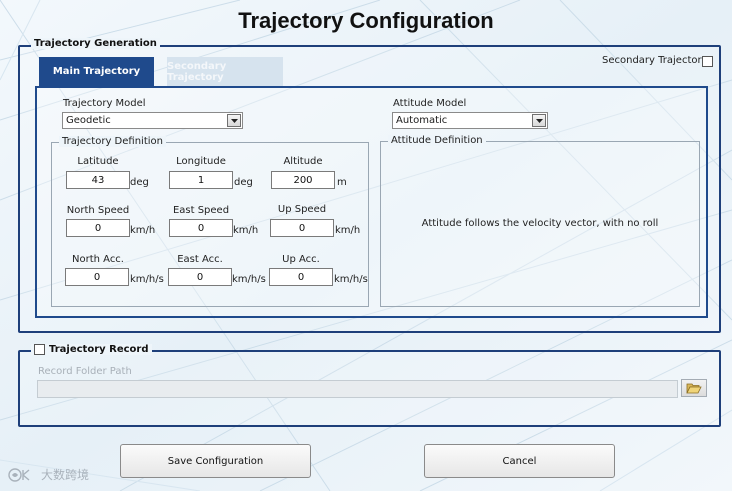  What do you see at coordinates (200, 277) in the screenshot?
I see `east-acc-input` at bounding box center [200, 277].